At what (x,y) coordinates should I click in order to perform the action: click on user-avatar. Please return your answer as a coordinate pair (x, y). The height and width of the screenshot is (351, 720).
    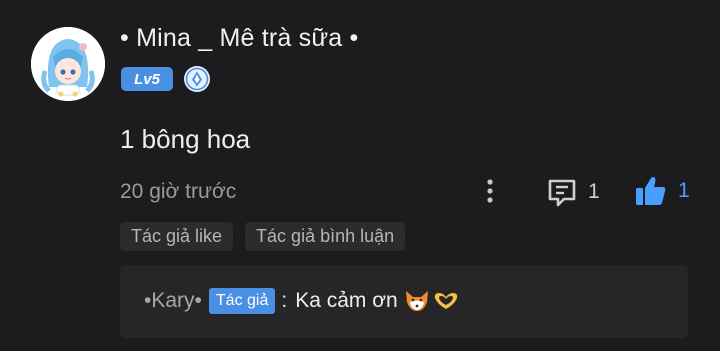
    Looking at the image, I should click on (68, 64).